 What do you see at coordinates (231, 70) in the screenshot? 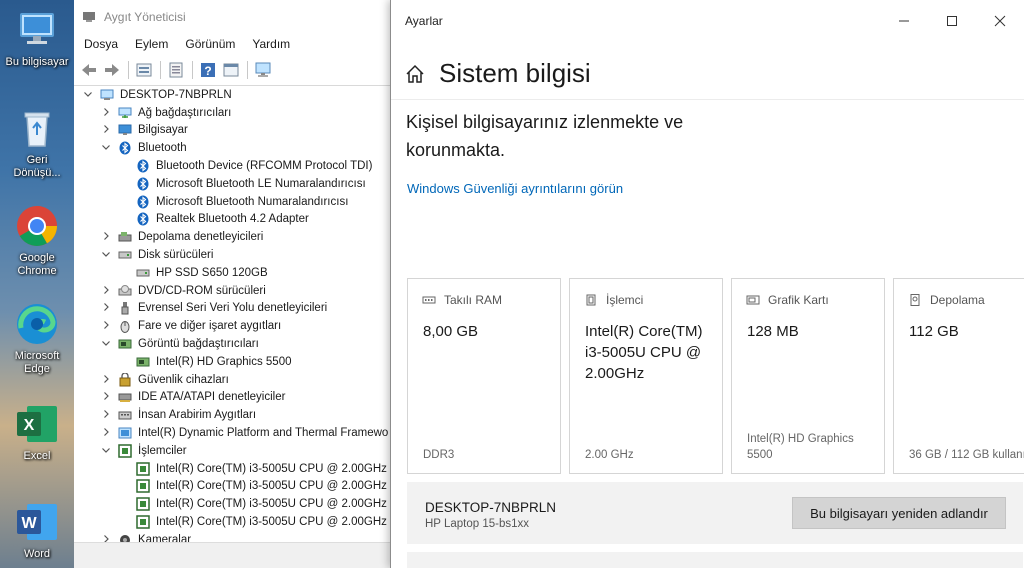
I see `details-icon` at bounding box center [231, 70].